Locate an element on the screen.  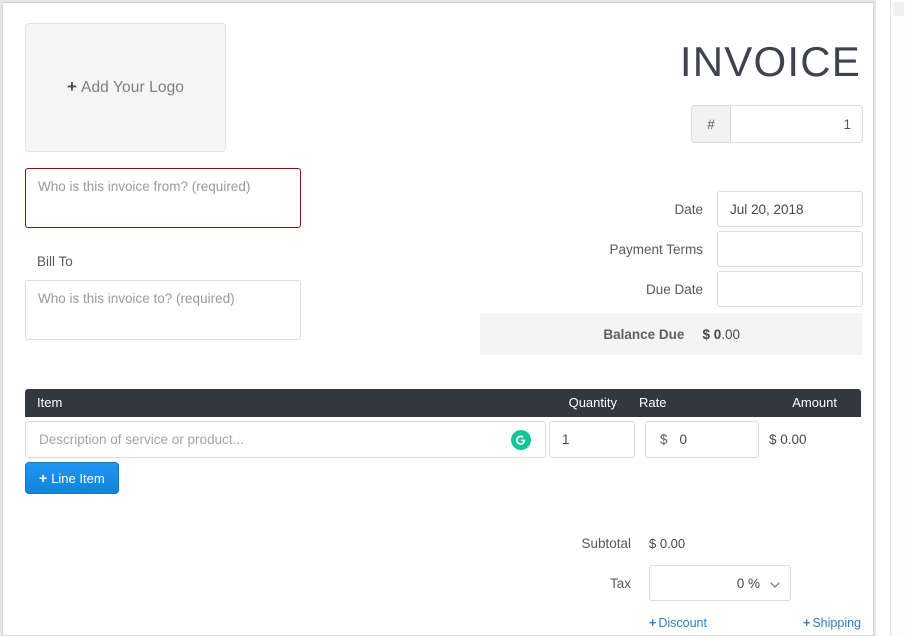
page-title: INVOICE is located at coordinates (770, 61).